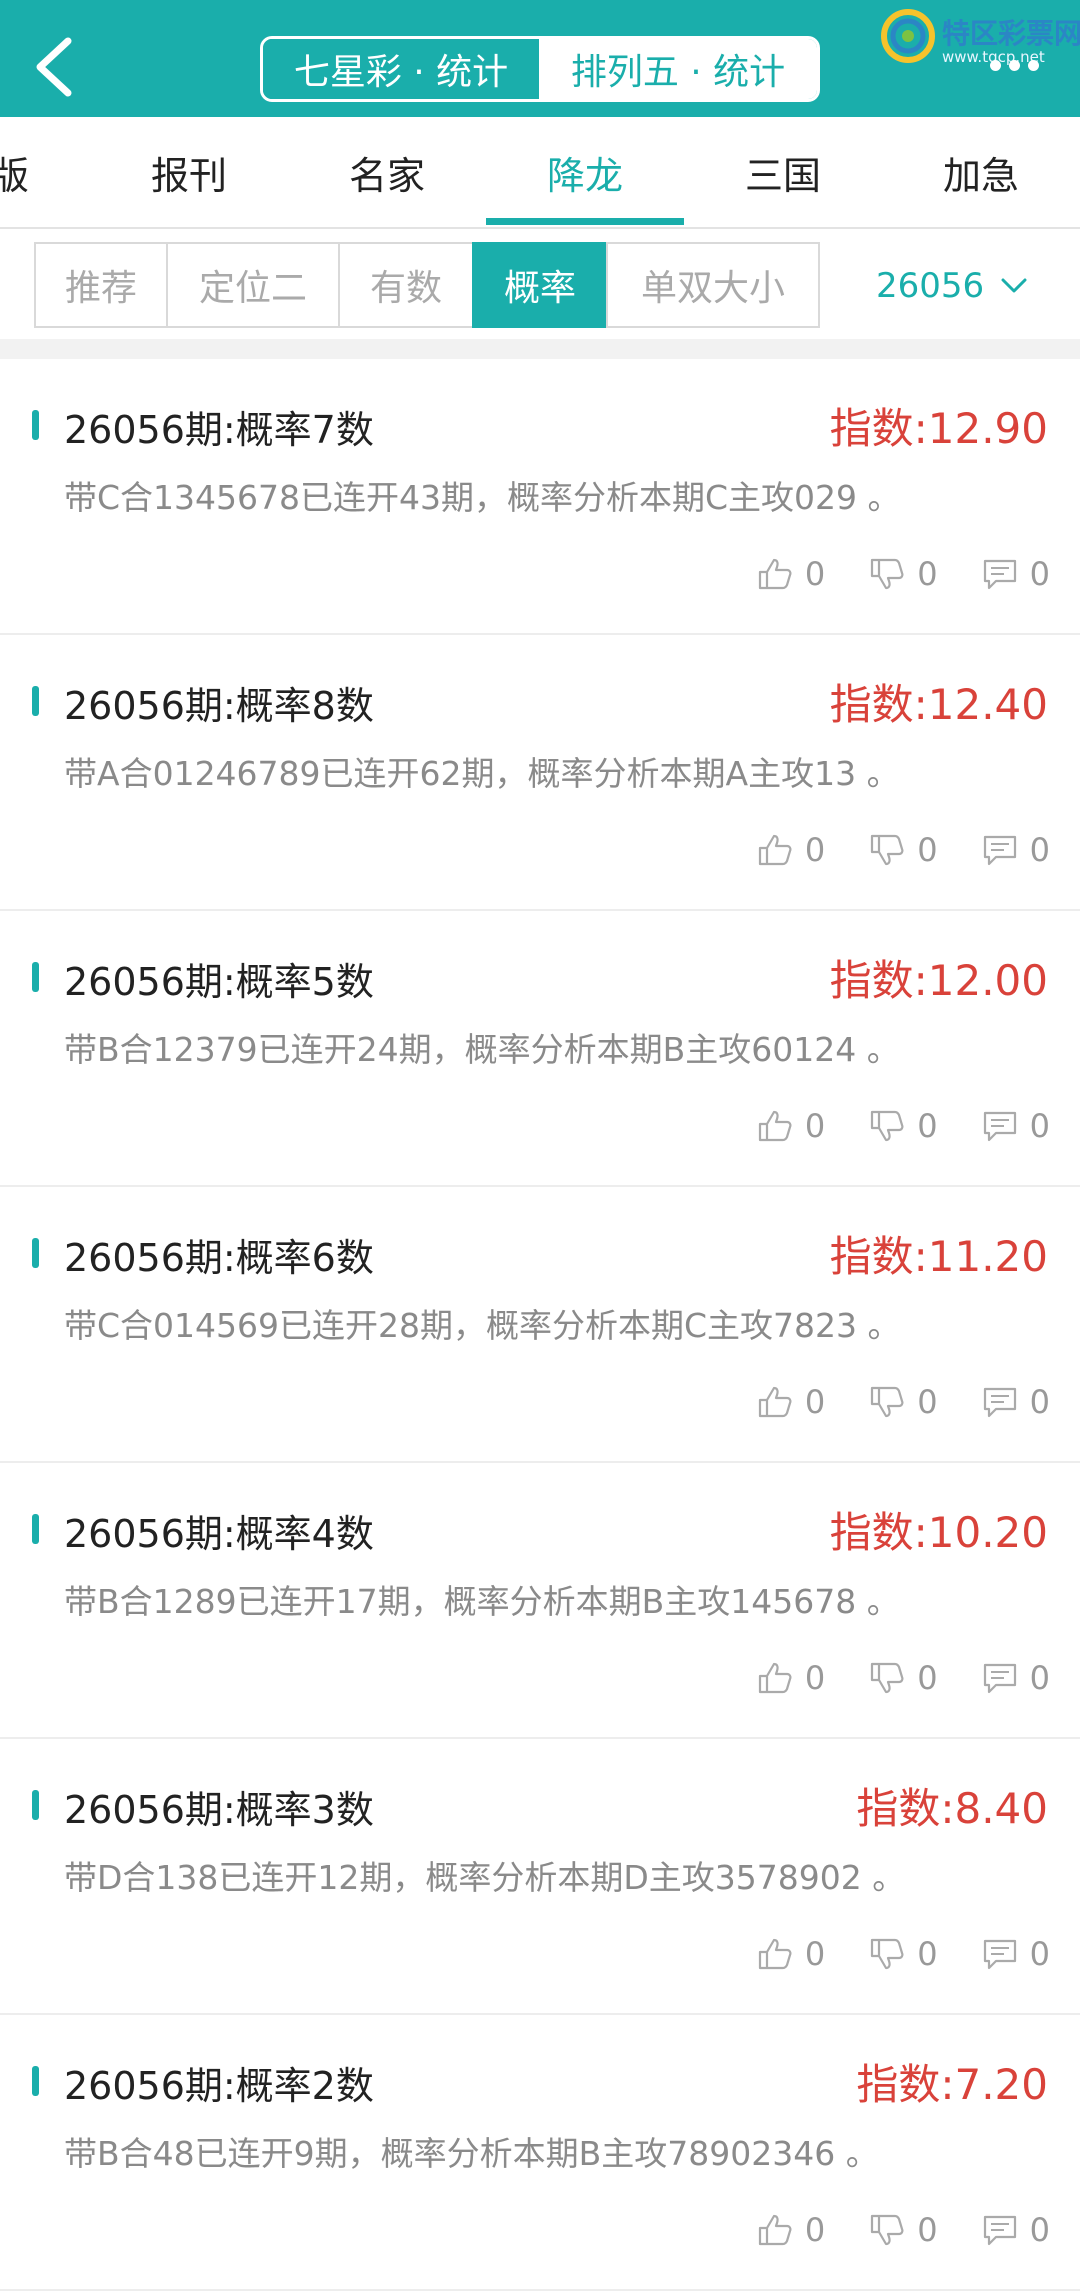 Image resolution: width=1080 pixels, height=2291 pixels. Describe the element at coordinates (678, 69) in the screenshot. I see `tab-pailiewu-stats: 排列五 · 统计` at that location.